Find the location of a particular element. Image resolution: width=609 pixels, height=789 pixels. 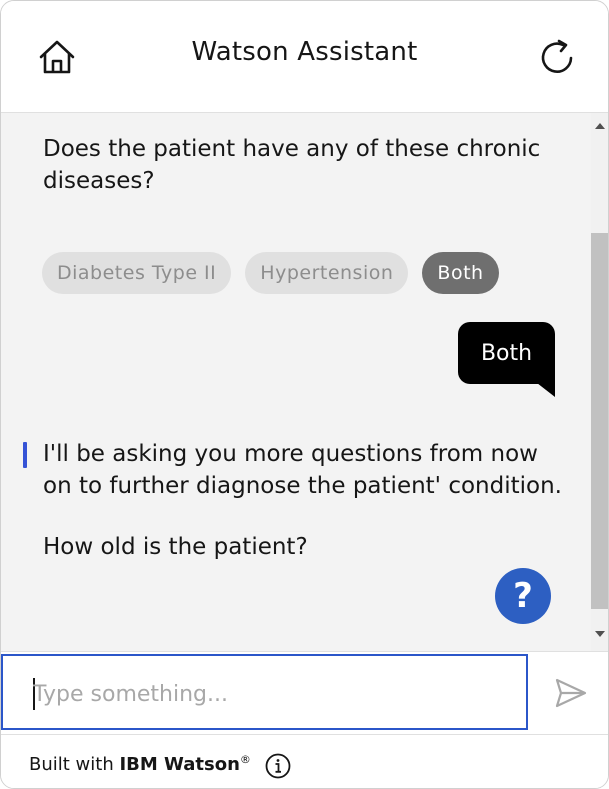

message-input-box is located at coordinates (264, 692).